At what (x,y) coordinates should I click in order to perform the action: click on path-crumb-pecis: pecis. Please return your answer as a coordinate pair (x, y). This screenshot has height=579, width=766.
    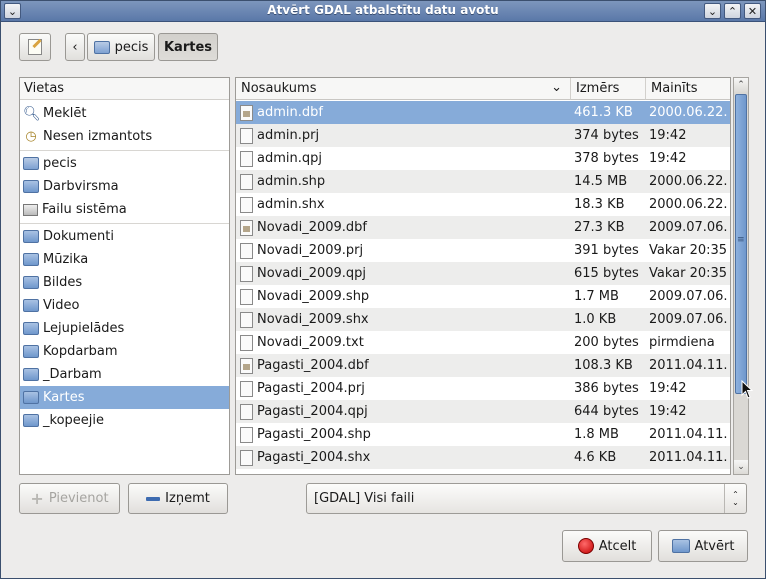
    Looking at the image, I should click on (121, 47).